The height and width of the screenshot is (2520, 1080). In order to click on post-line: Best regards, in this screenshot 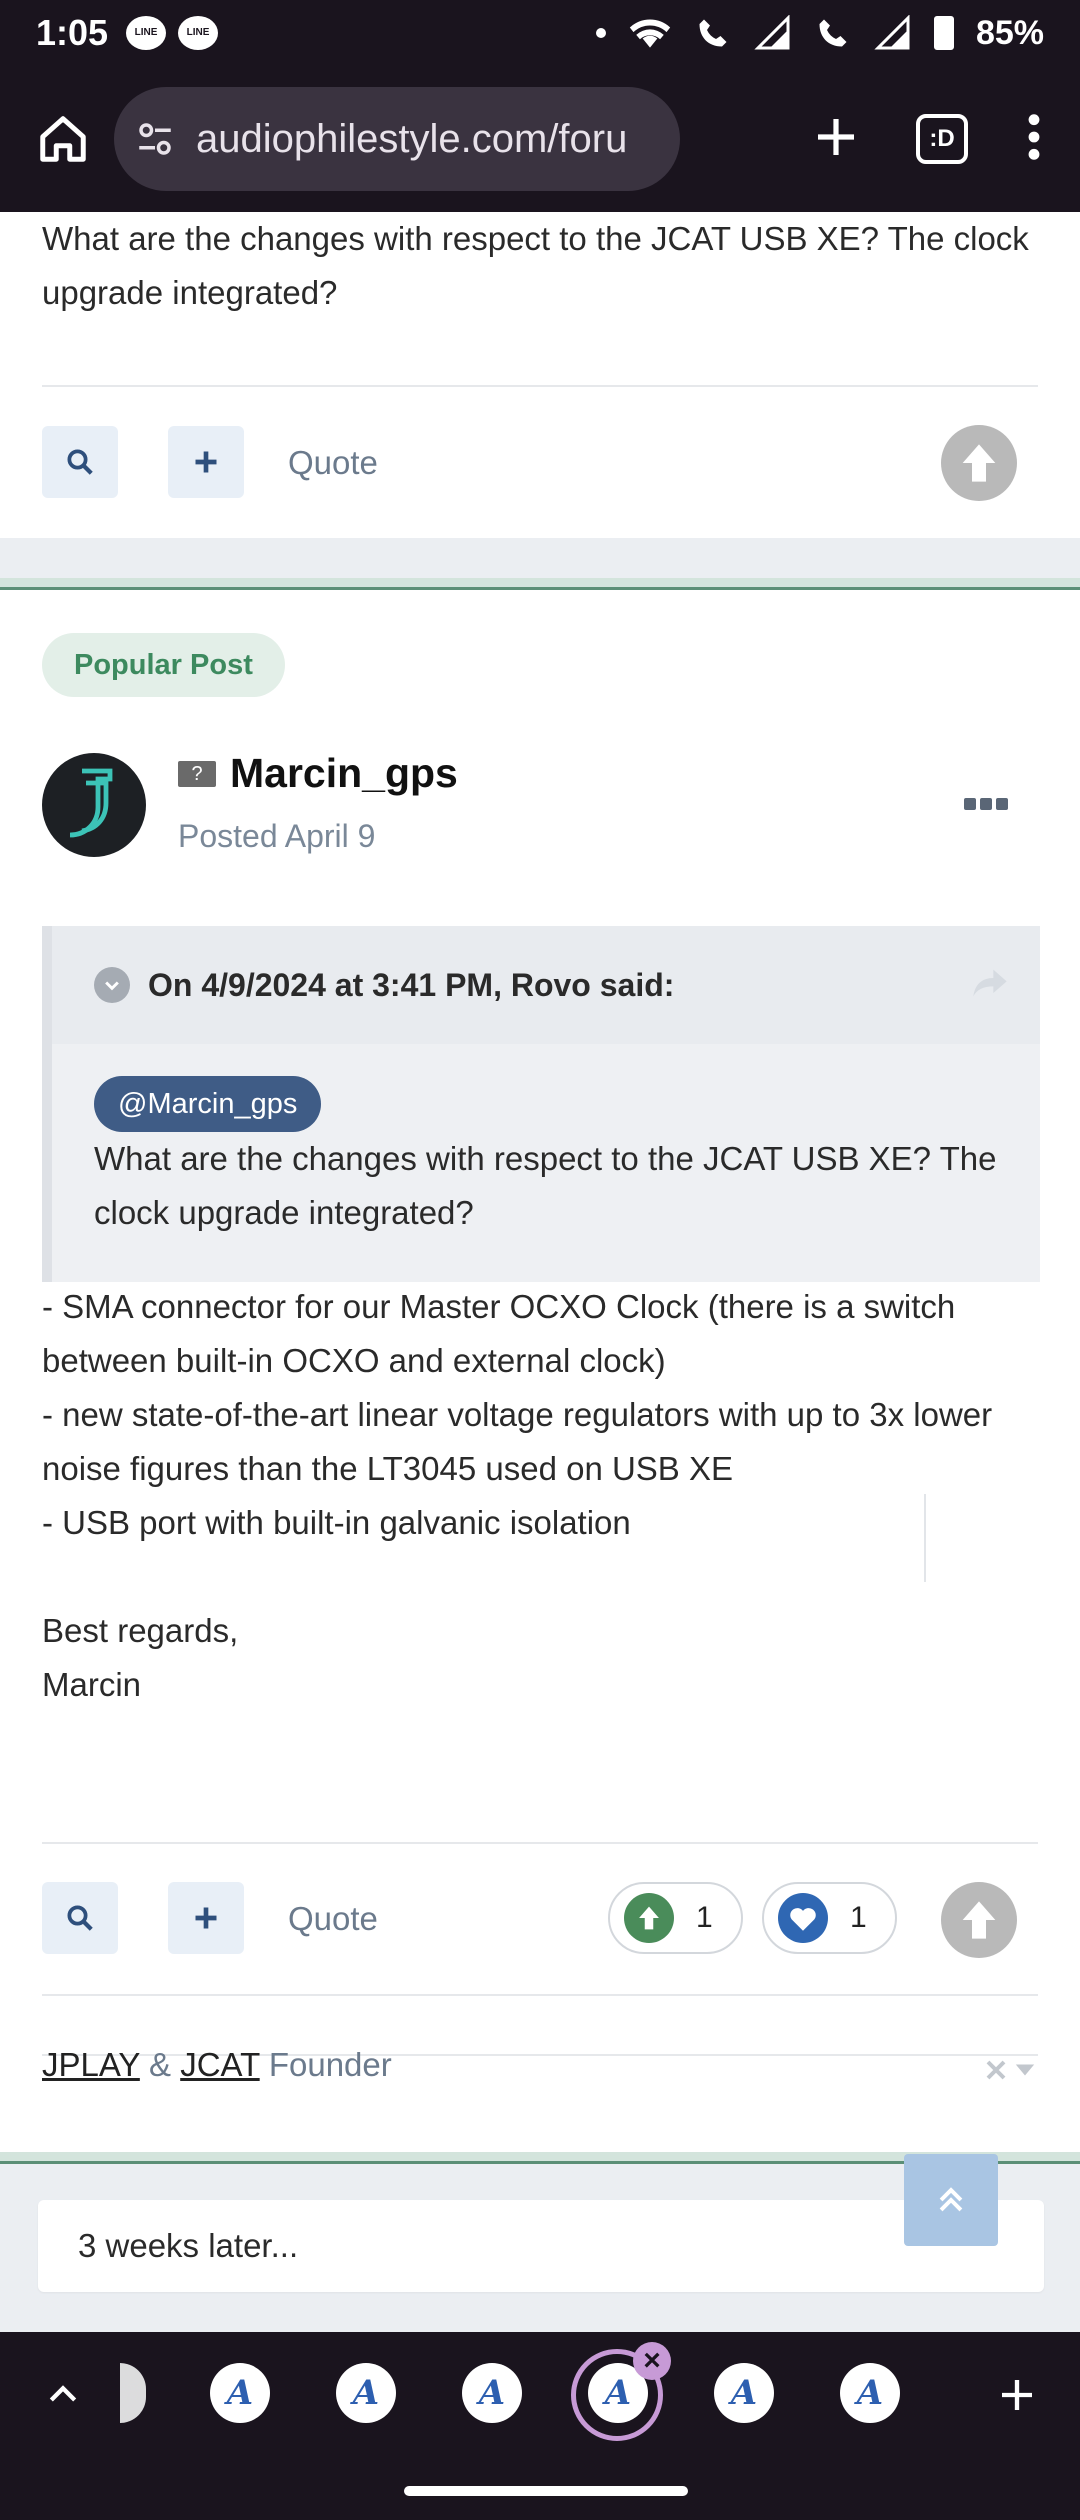, I will do `click(140, 1630)`.